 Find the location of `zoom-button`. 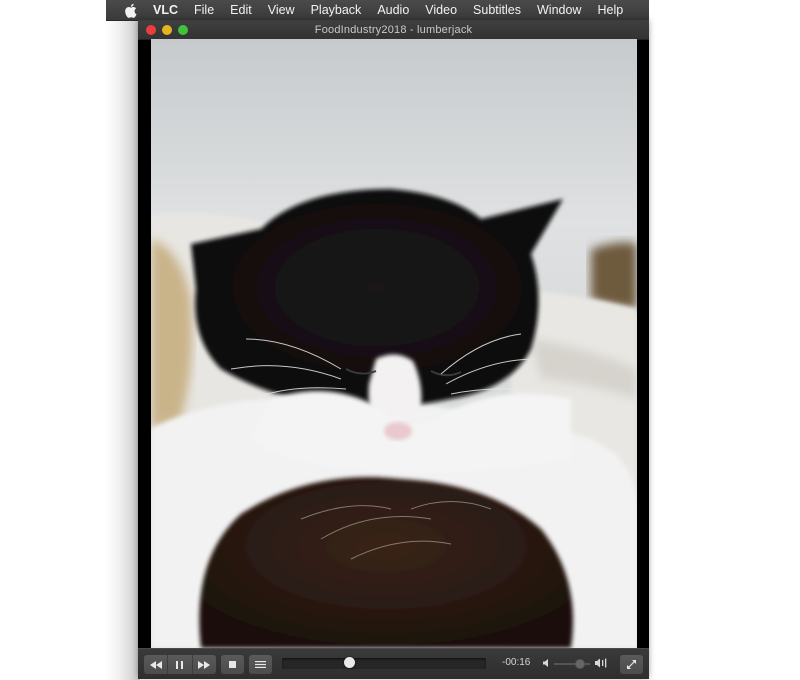

zoom-button is located at coordinates (183, 30).